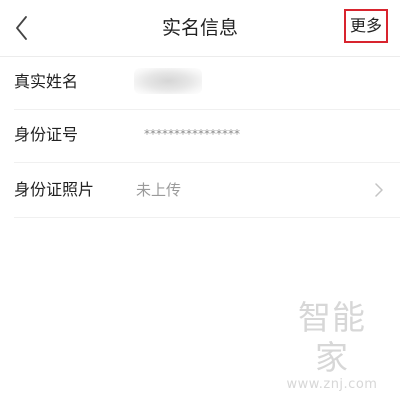 Image resolution: width=400 pixels, height=400 pixels. What do you see at coordinates (366, 26) in the screenshot?
I see `more-button: 更多` at bounding box center [366, 26].